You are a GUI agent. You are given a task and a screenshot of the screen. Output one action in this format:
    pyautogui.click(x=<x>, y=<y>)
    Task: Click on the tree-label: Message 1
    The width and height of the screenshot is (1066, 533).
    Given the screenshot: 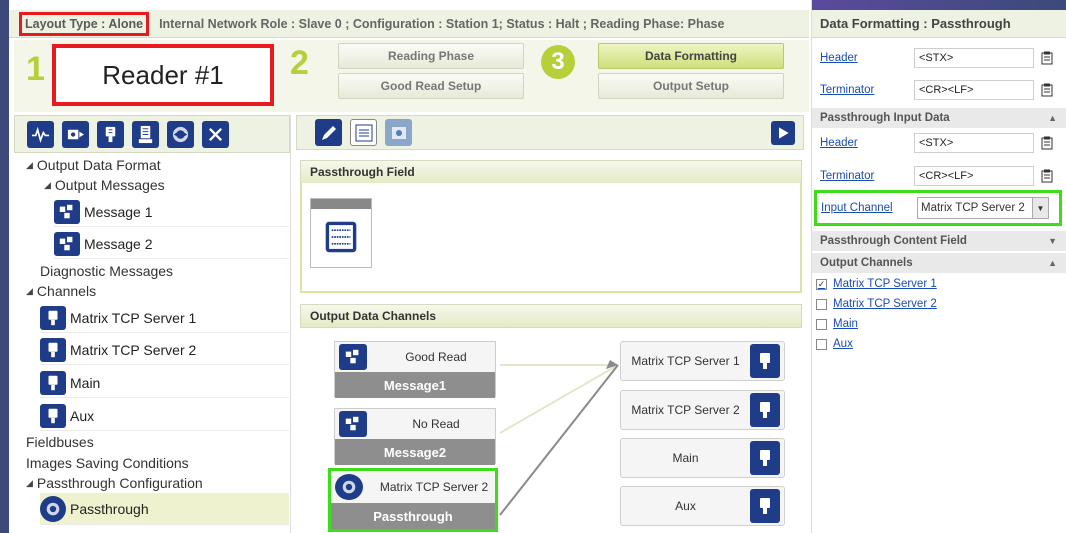 What is the action you would take?
    pyautogui.click(x=118, y=211)
    